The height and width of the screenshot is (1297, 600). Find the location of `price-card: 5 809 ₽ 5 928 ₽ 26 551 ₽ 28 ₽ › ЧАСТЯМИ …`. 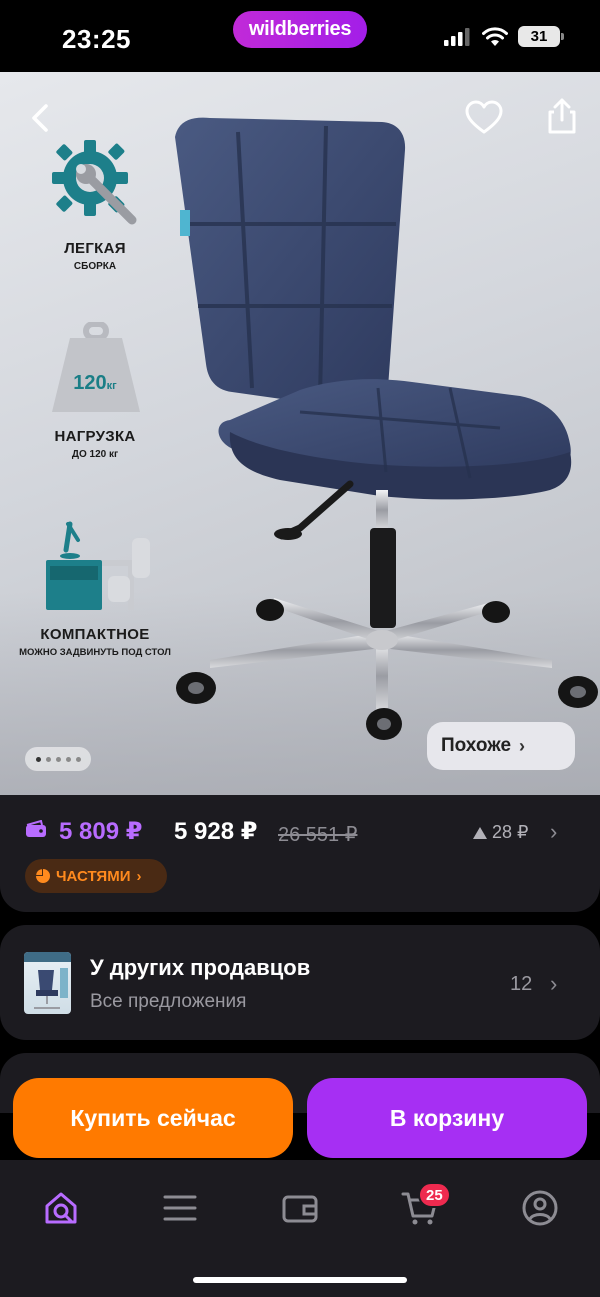

price-card: 5 809 ₽ 5 928 ₽ 26 551 ₽ 28 ₽ › ЧАСТЯМИ … is located at coordinates (300, 853).